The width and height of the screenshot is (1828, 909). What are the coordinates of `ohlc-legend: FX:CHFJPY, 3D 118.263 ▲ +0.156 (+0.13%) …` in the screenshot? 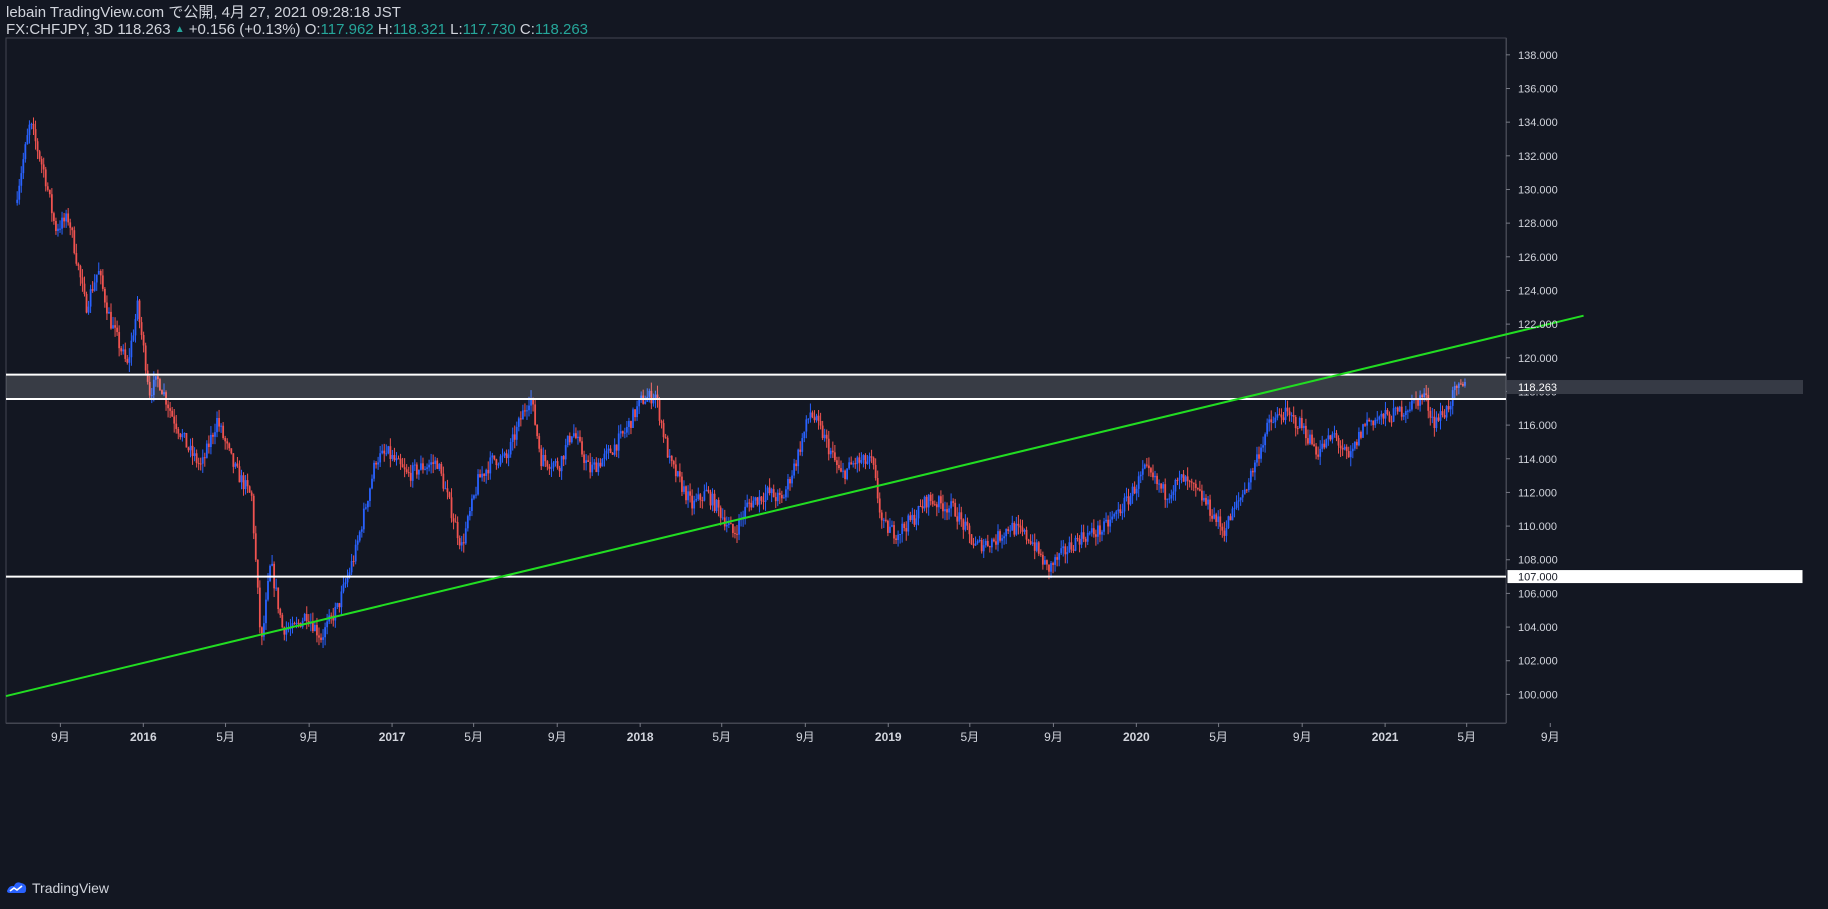 It's located at (297, 29).